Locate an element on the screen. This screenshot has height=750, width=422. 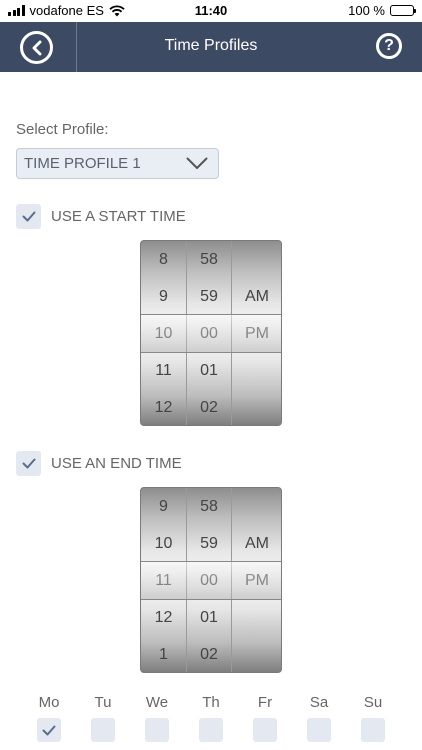
start-time-picker: 8 9 10 11 12 58 59 00 01 02 AM PM is located at coordinates (211, 333).